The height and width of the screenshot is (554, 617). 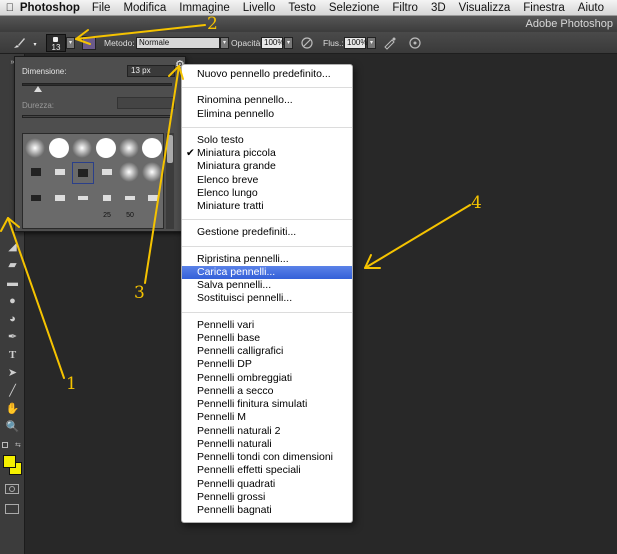 What do you see at coordinates (38, 105) in the screenshot?
I see `hardness-label: Durezza:` at bounding box center [38, 105].